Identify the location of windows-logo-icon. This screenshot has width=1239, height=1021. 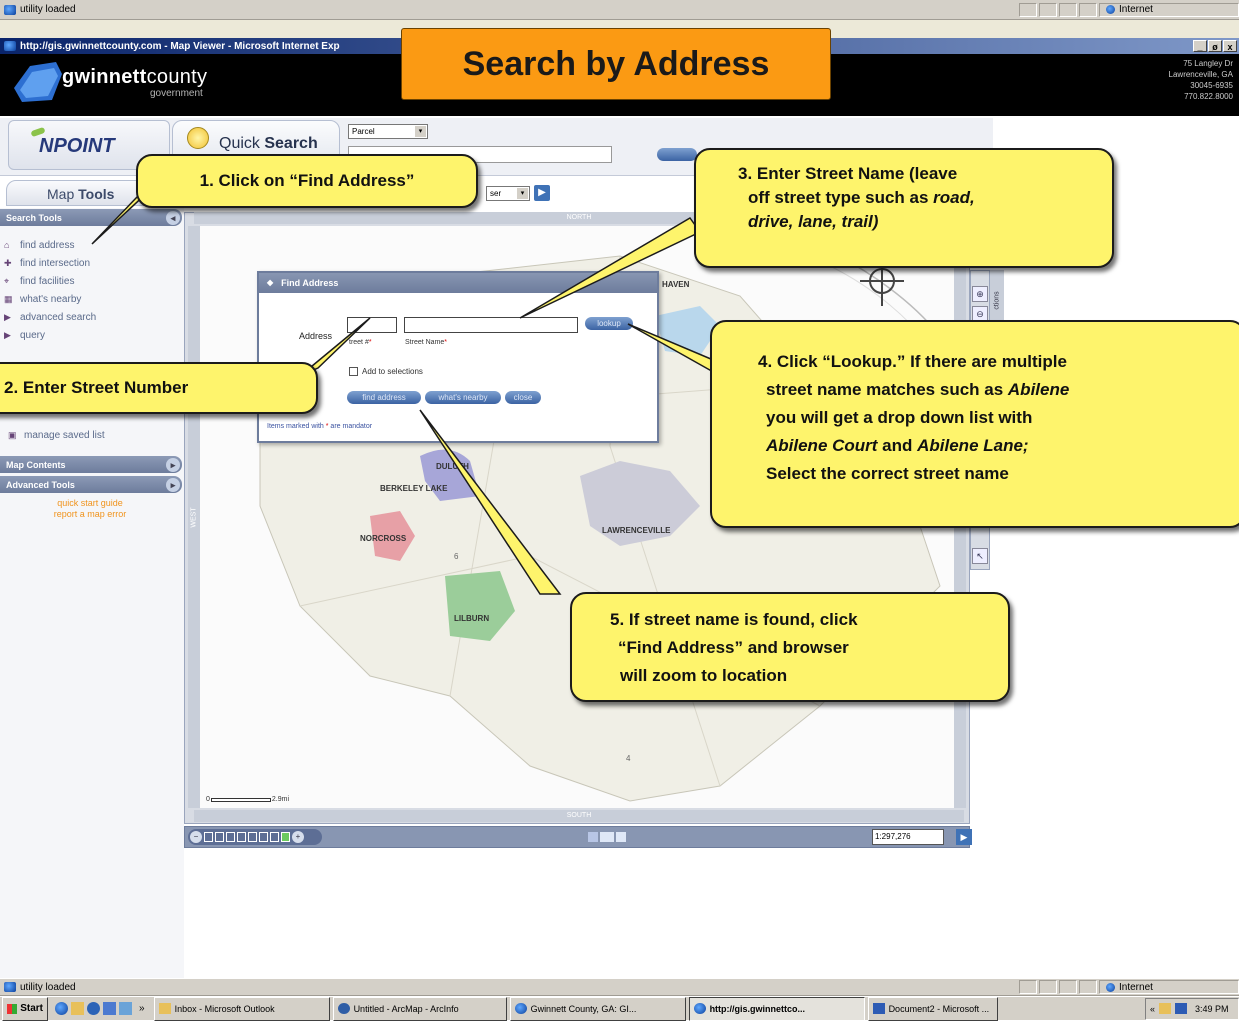
(12, 1008).